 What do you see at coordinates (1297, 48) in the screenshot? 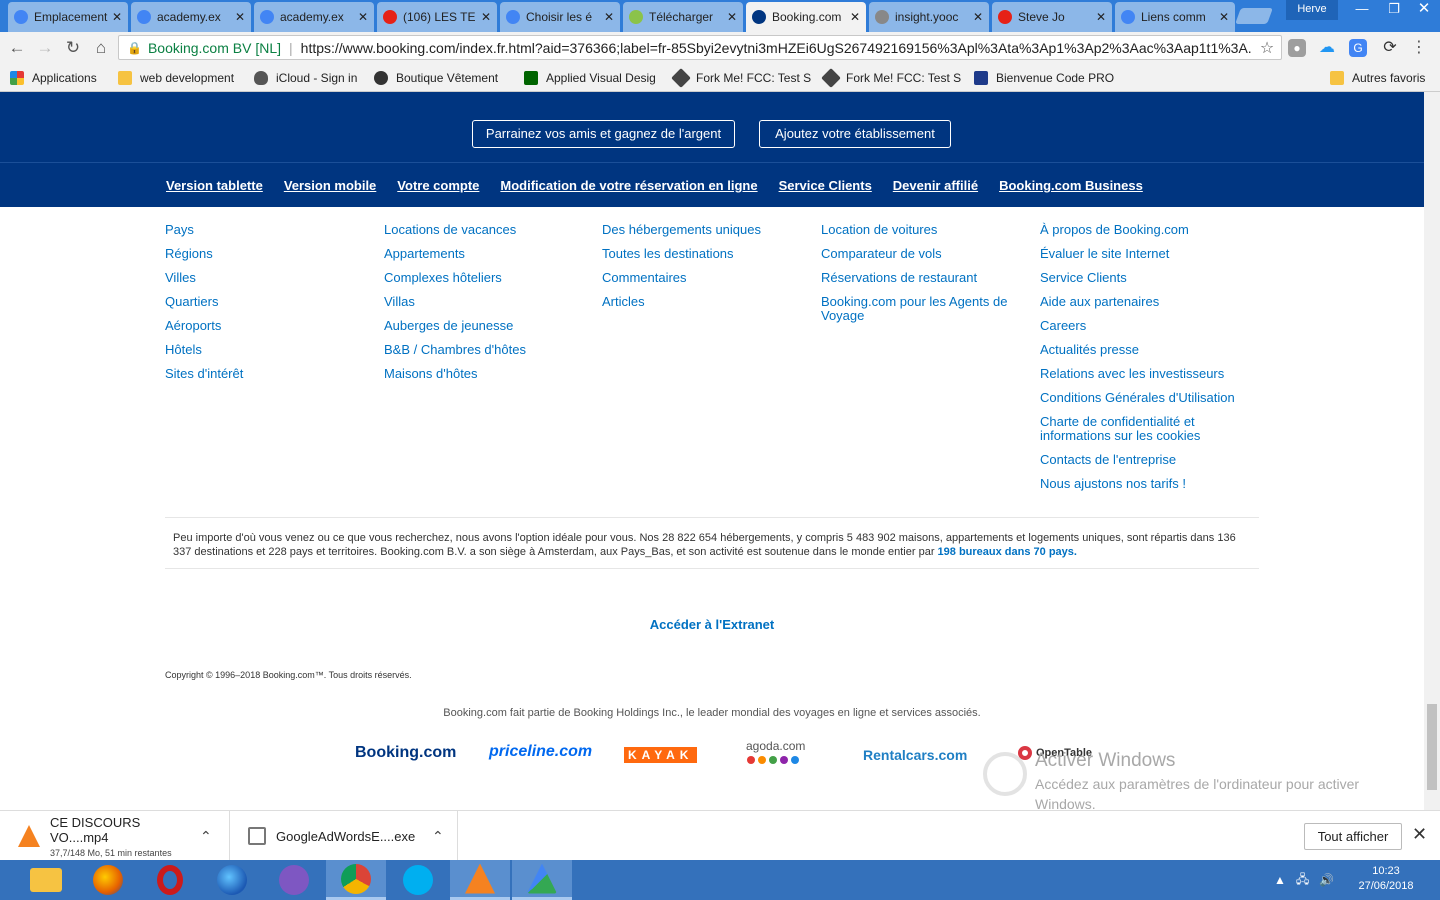
I see `extension-icon: ●` at bounding box center [1297, 48].